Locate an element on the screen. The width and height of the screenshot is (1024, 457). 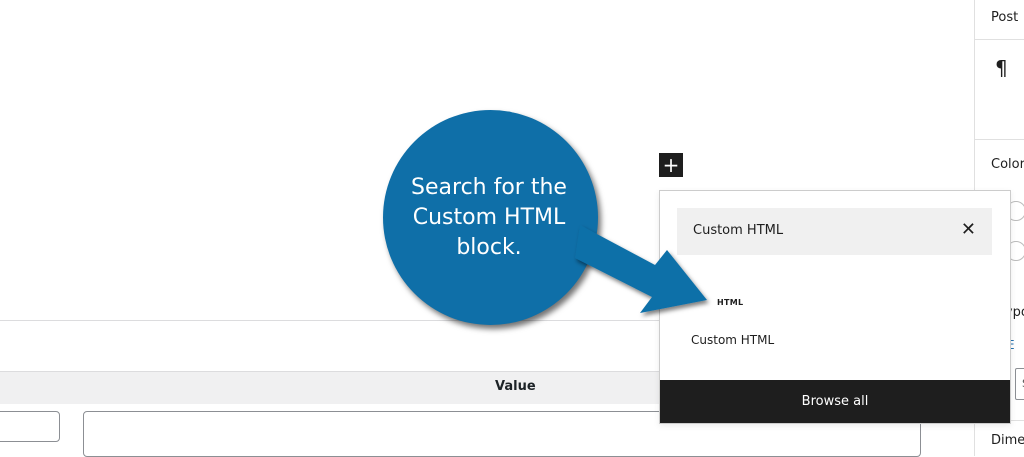
callout-text: Search for the Custom HTML block. is located at coordinates (489, 218).